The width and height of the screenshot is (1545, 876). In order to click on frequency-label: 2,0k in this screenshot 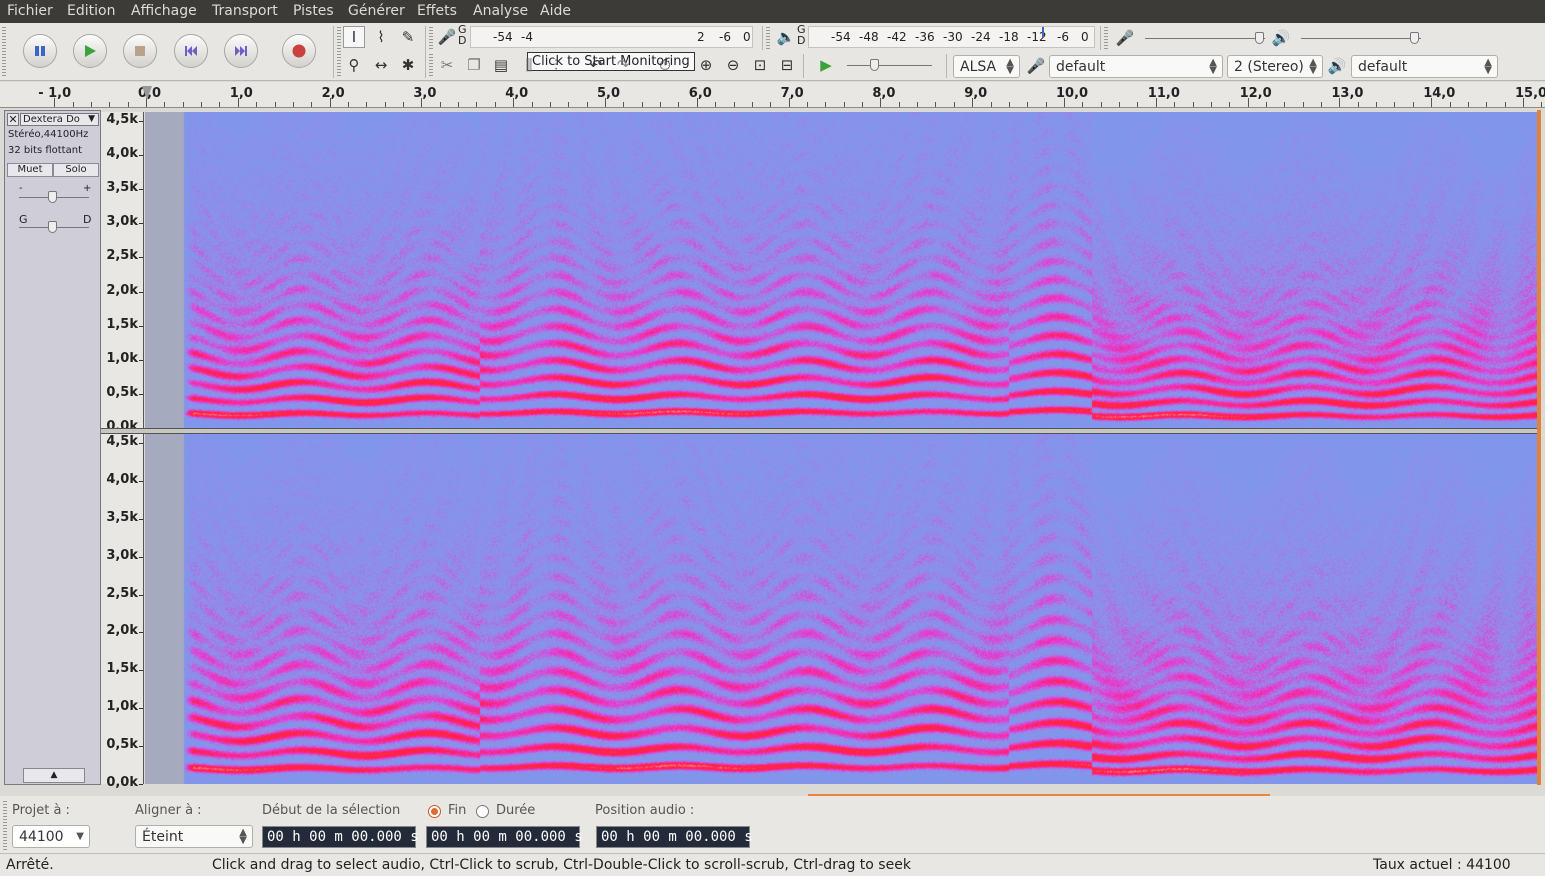, I will do `click(122, 290)`.